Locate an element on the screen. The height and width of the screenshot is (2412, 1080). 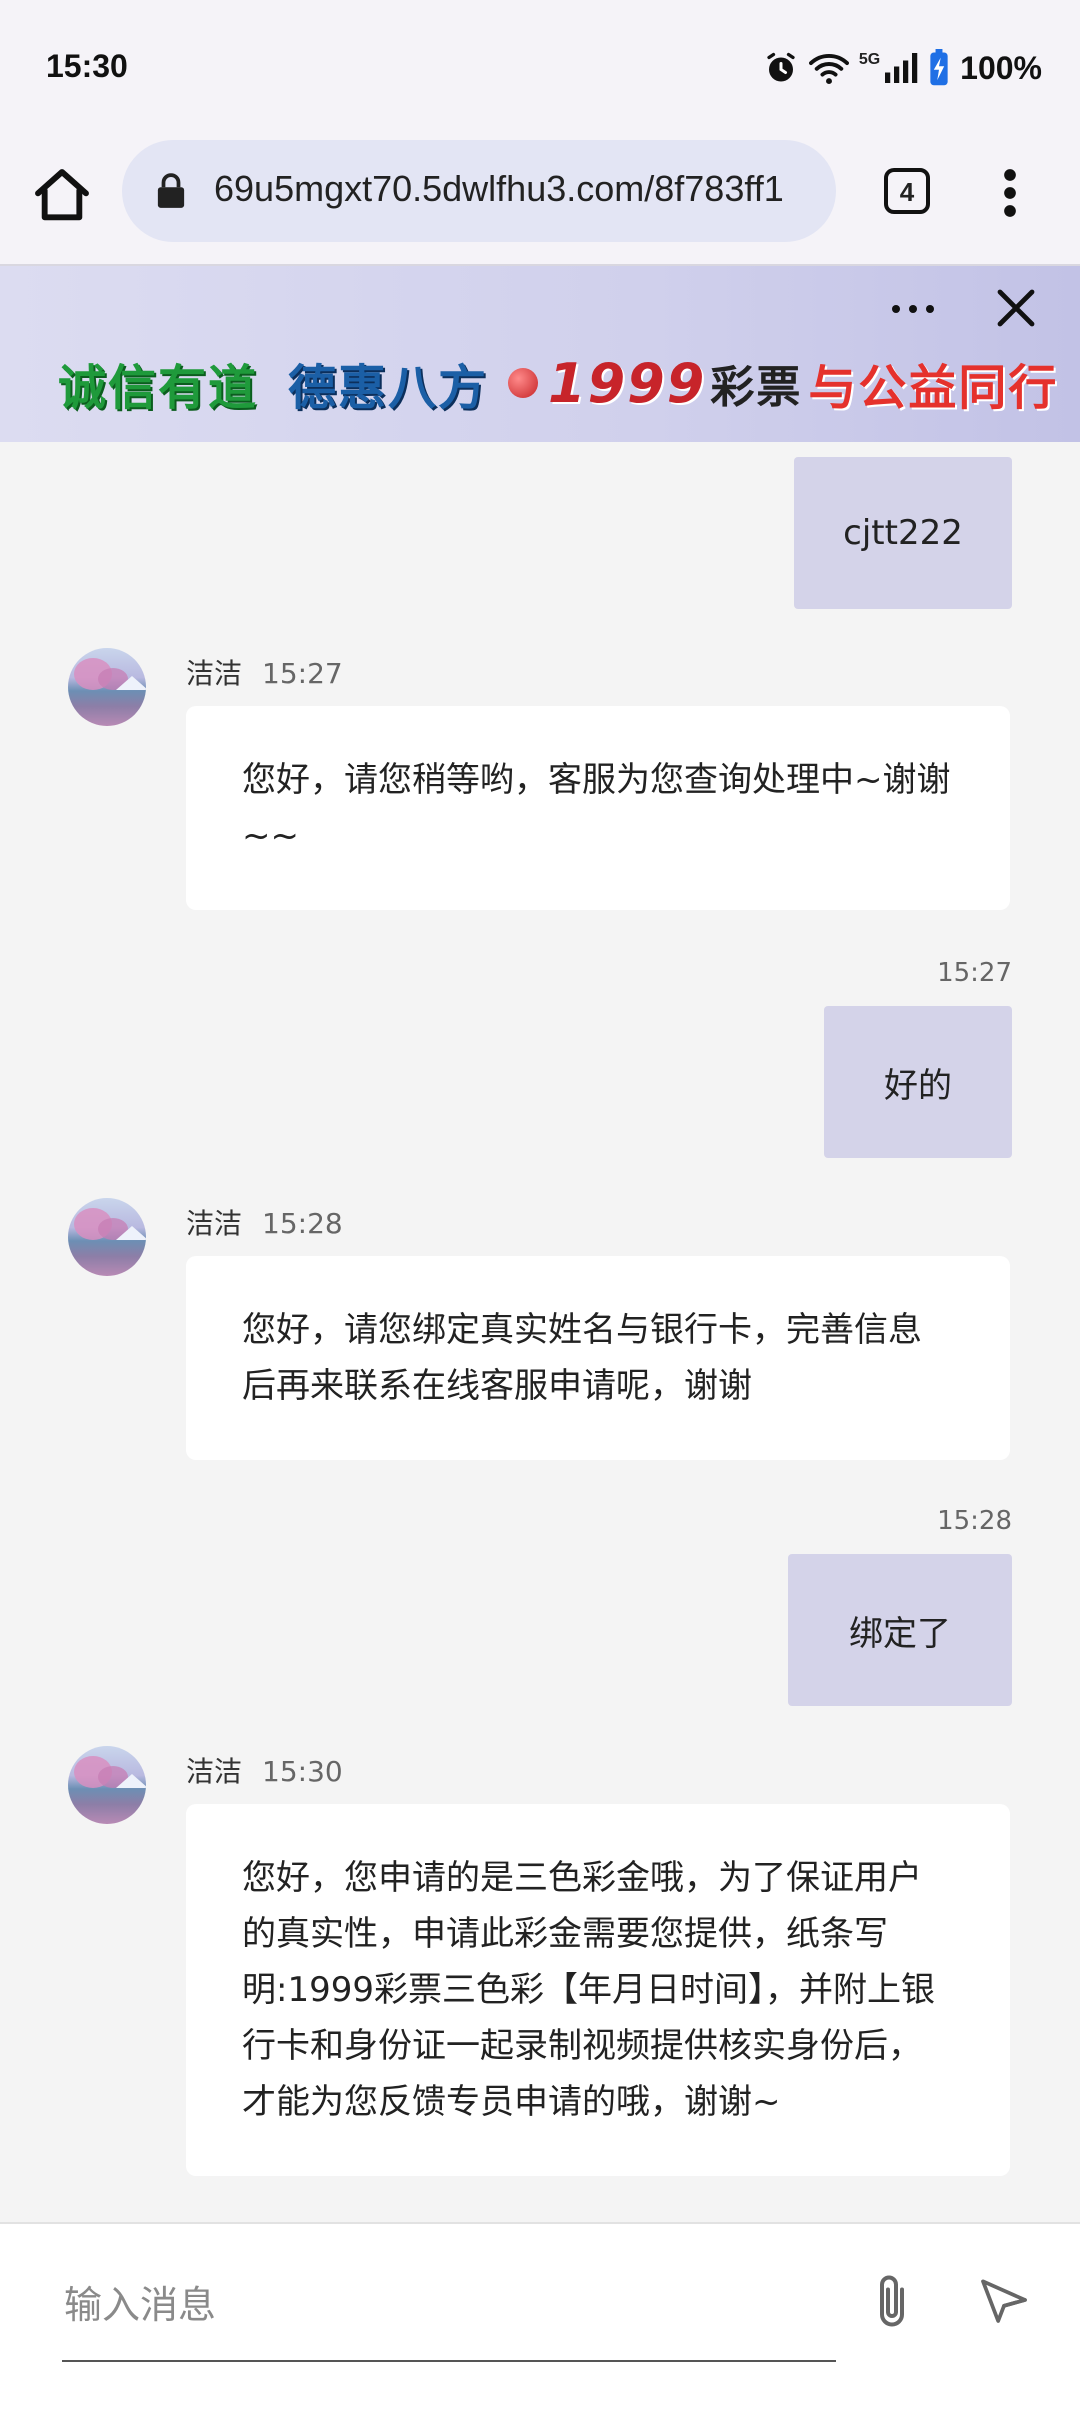
ad-banner: 诚信有道 德惠八方 1999 彩票 与公益同行 is located at coordinates (540, 354).